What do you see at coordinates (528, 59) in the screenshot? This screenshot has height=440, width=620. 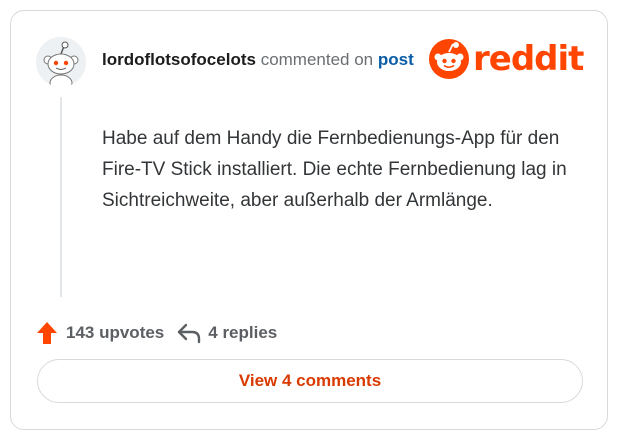 I see `brand-name: reddit` at bounding box center [528, 59].